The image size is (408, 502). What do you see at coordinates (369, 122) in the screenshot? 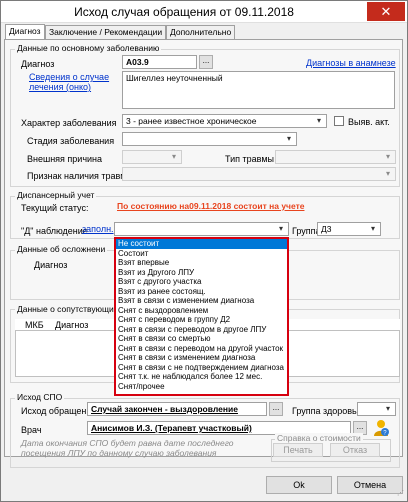
I see `vyyav-label: Выяв. акт.` at bounding box center [369, 122].